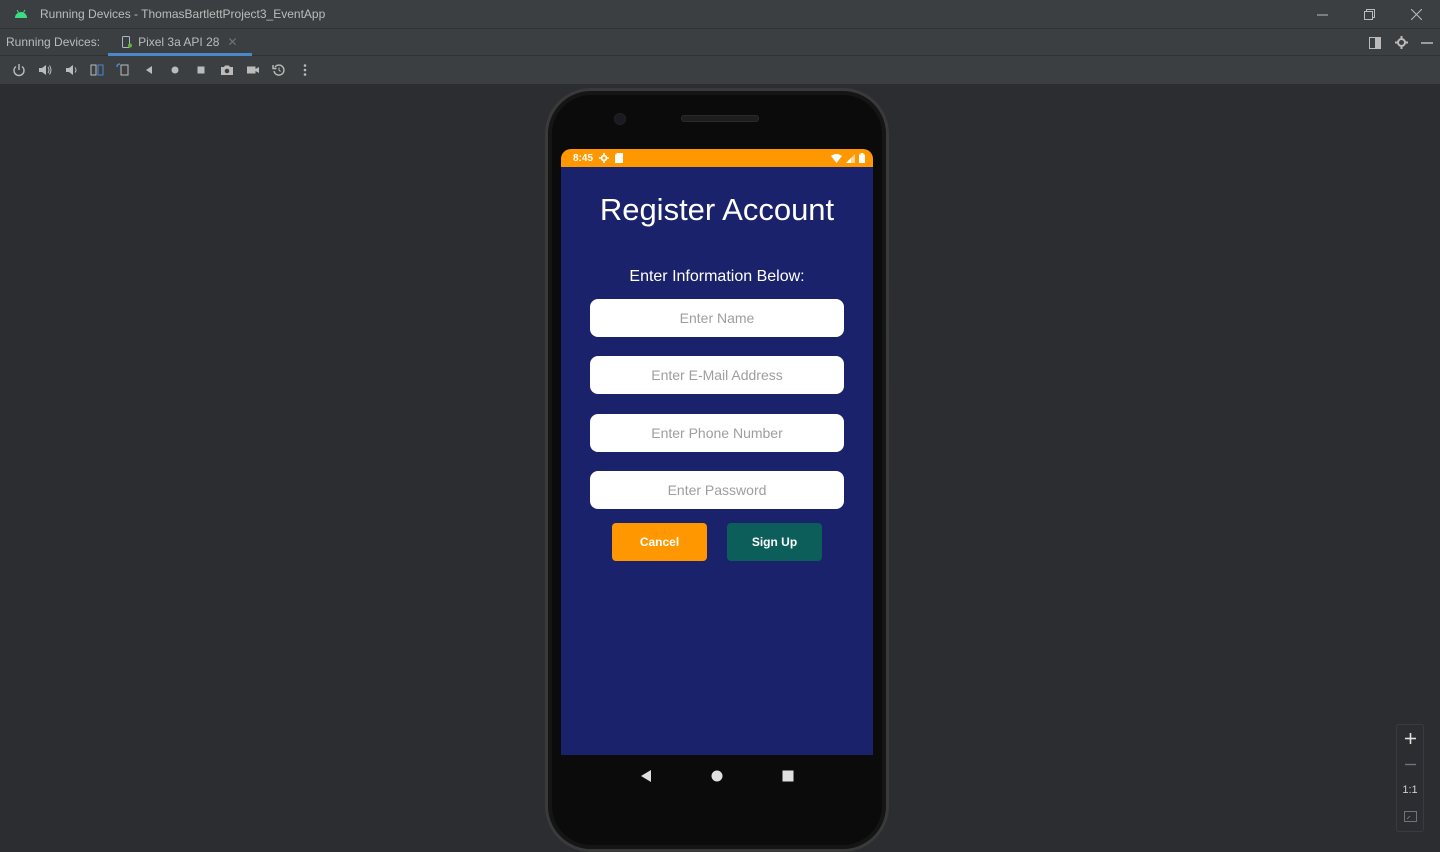 This screenshot has width=1440, height=852. Describe the element at coordinates (774, 542) in the screenshot. I see `sign-up-button: Sign Up` at that location.